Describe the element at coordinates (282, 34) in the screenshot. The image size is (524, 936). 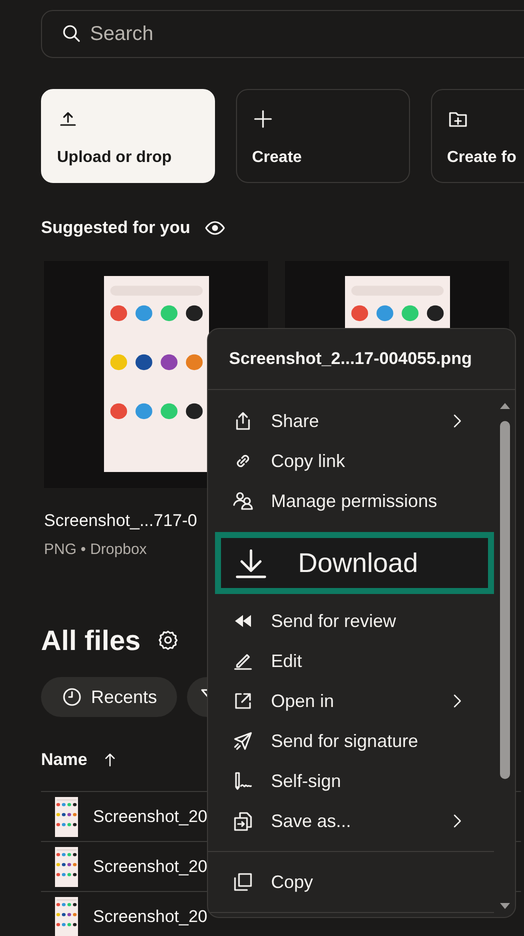
I see `search-field: Search` at that location.